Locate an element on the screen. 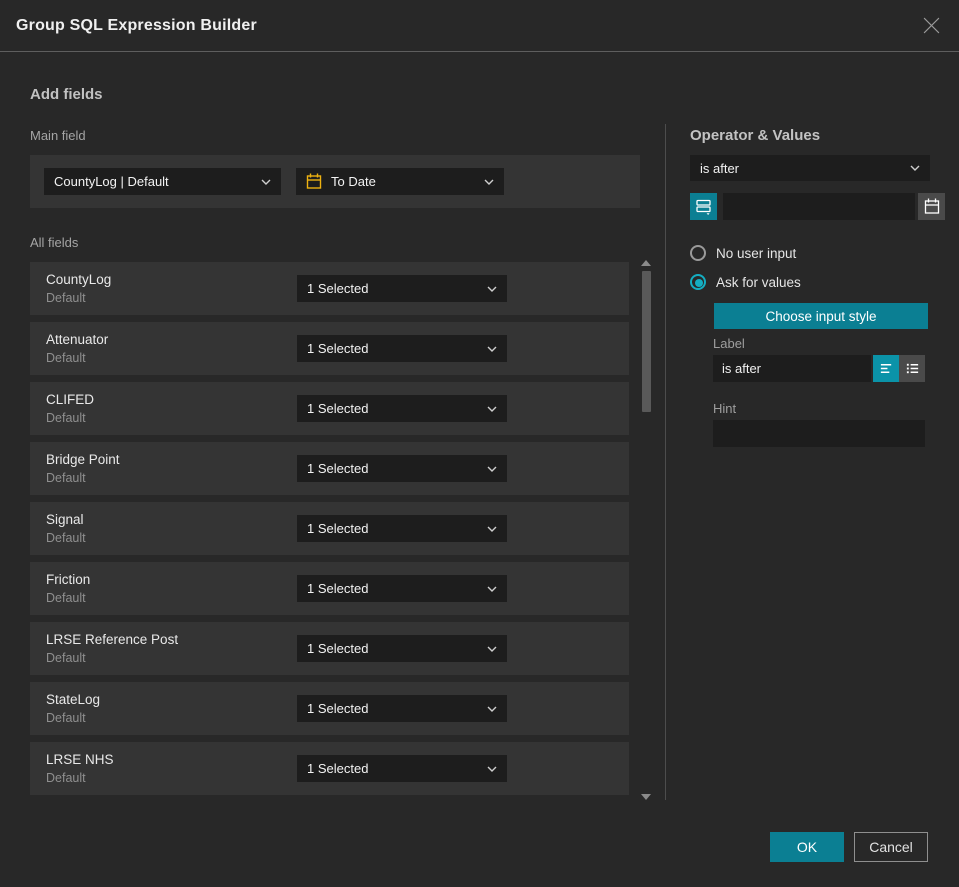 The height and width of the screenshot is (887, 959). field-list-row: CountyLog Default 1 Selected is located at coordinates (329, 288).